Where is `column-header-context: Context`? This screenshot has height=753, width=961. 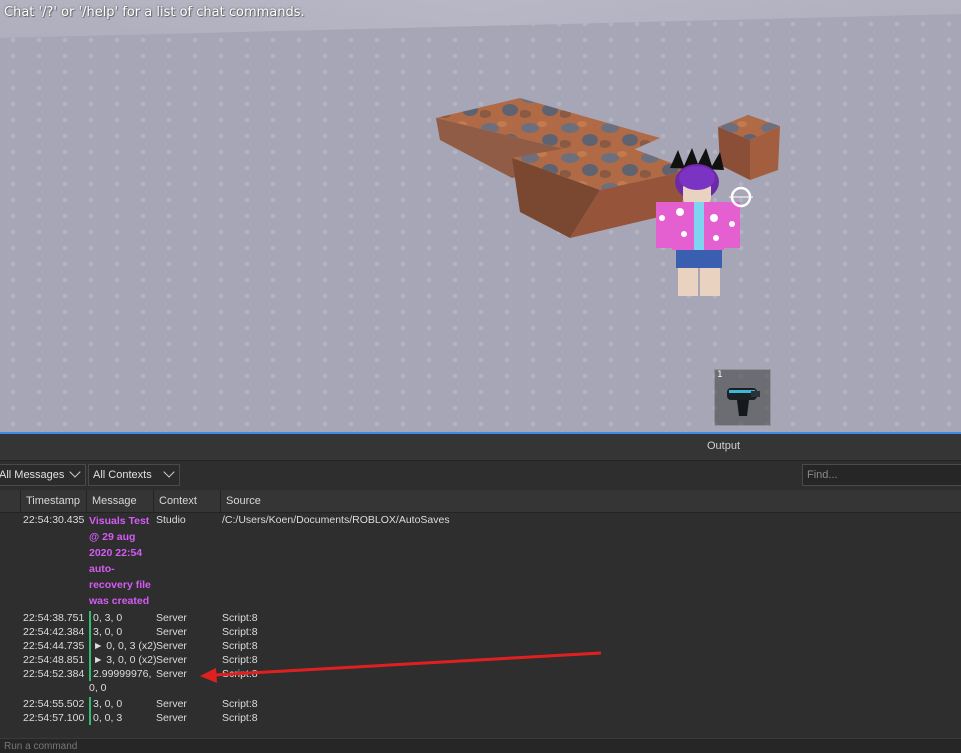 column-header-context: Context is located at coordinates (186, 501).